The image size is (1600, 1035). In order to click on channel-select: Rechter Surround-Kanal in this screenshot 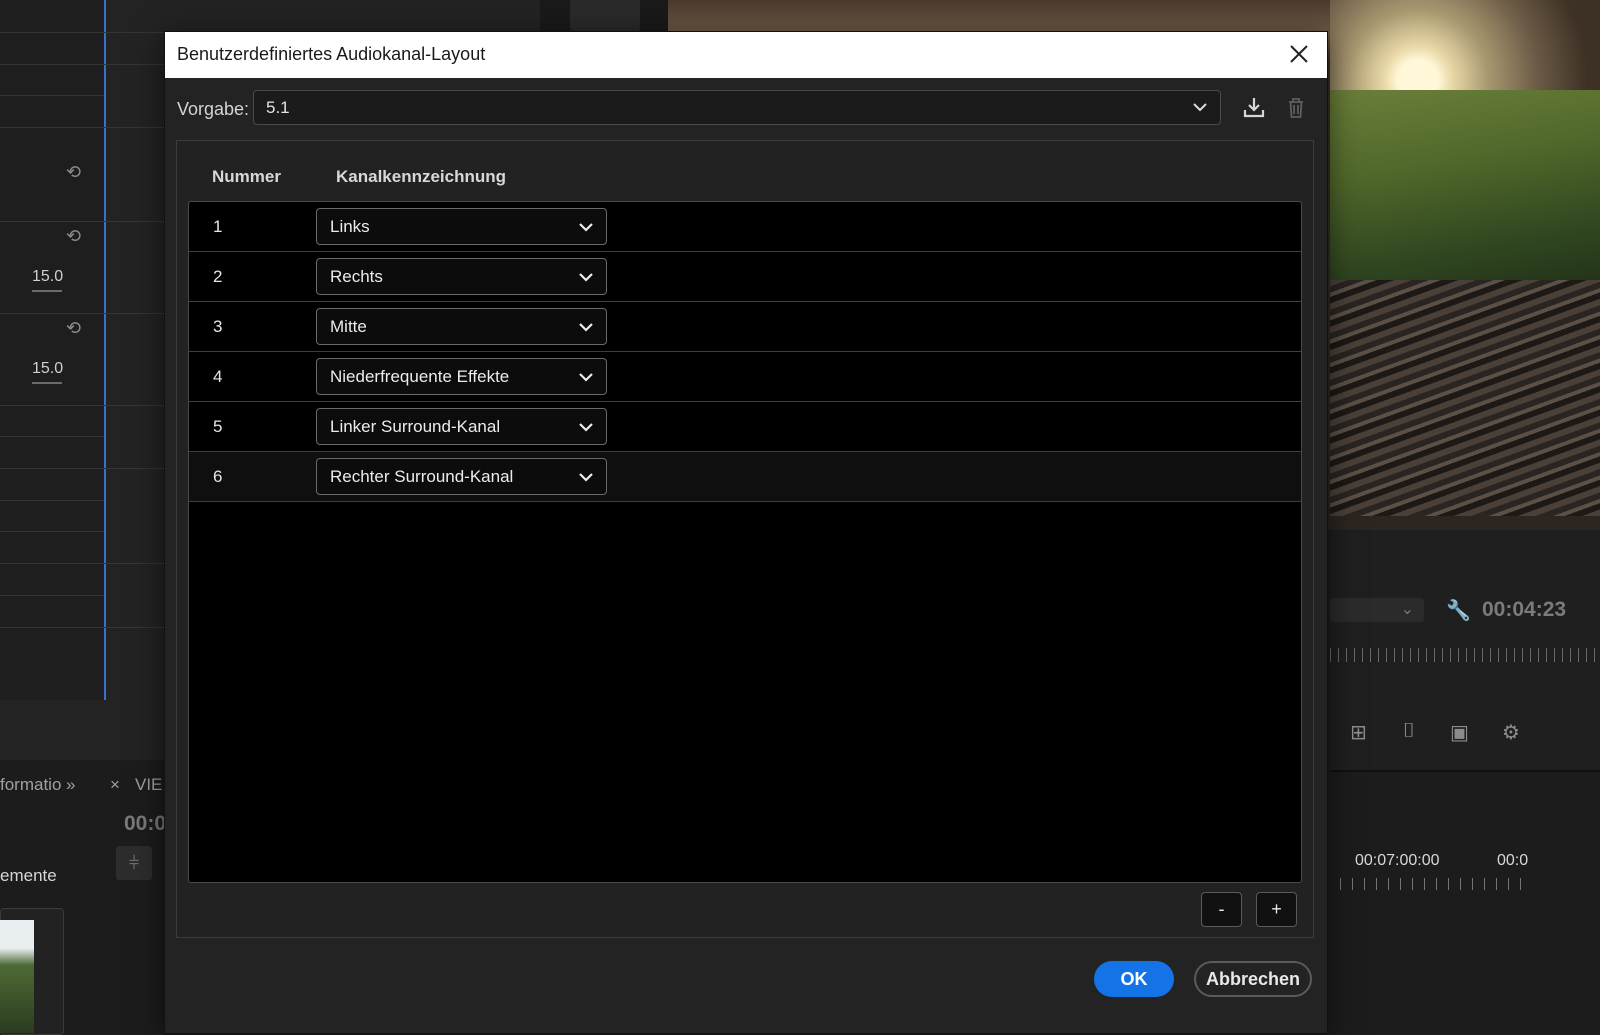, I will do `click(461, 476)`.